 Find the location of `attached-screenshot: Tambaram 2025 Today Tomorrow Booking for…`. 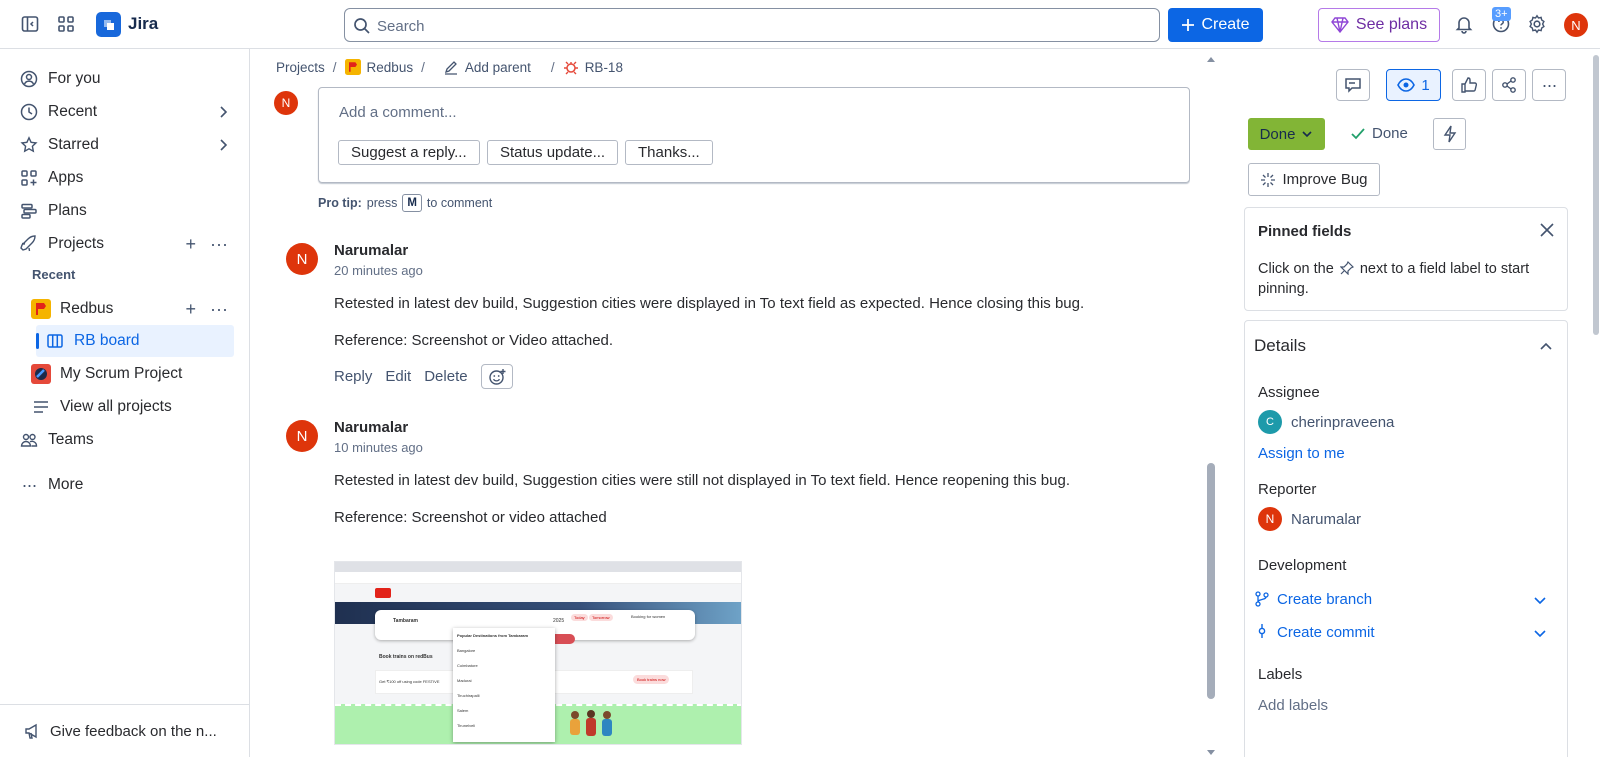

attached-screenshot: Tambaram 2025 Today Tomorrow Booking for… is located at coordinates (538, 653).